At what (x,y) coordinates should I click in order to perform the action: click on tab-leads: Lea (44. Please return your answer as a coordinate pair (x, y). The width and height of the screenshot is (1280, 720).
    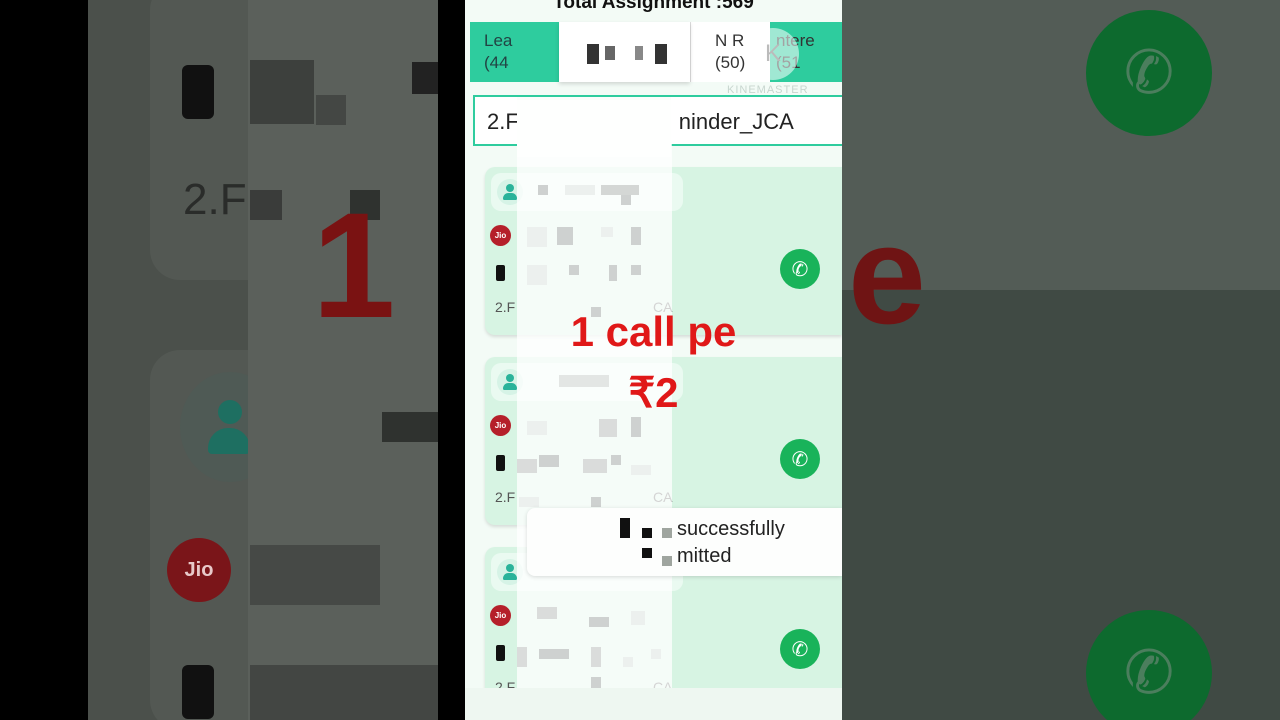
    Looking at the image, I should click on (514, 52).